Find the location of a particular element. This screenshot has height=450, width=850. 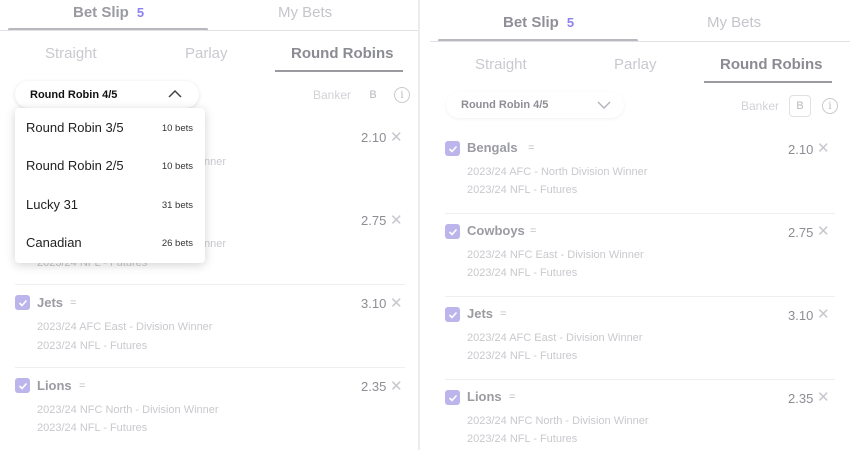

dropdown-item-lucky-31: Lucky 31 31 bets is located at coordinates (110, 205).